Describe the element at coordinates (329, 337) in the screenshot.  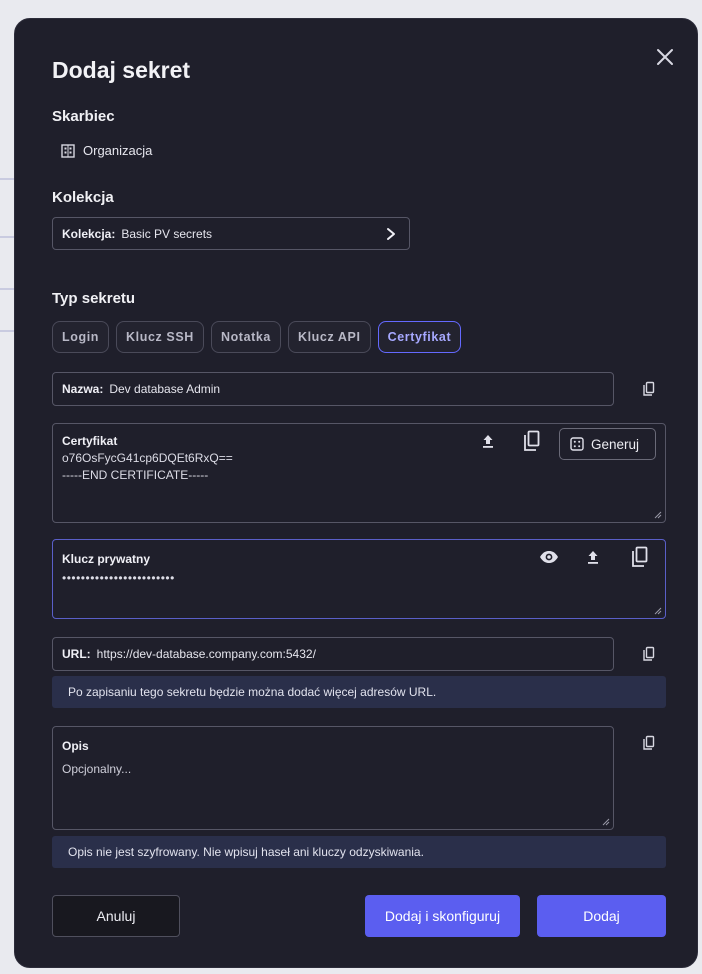
I see `chip-api-key: Klucz API` at that location.